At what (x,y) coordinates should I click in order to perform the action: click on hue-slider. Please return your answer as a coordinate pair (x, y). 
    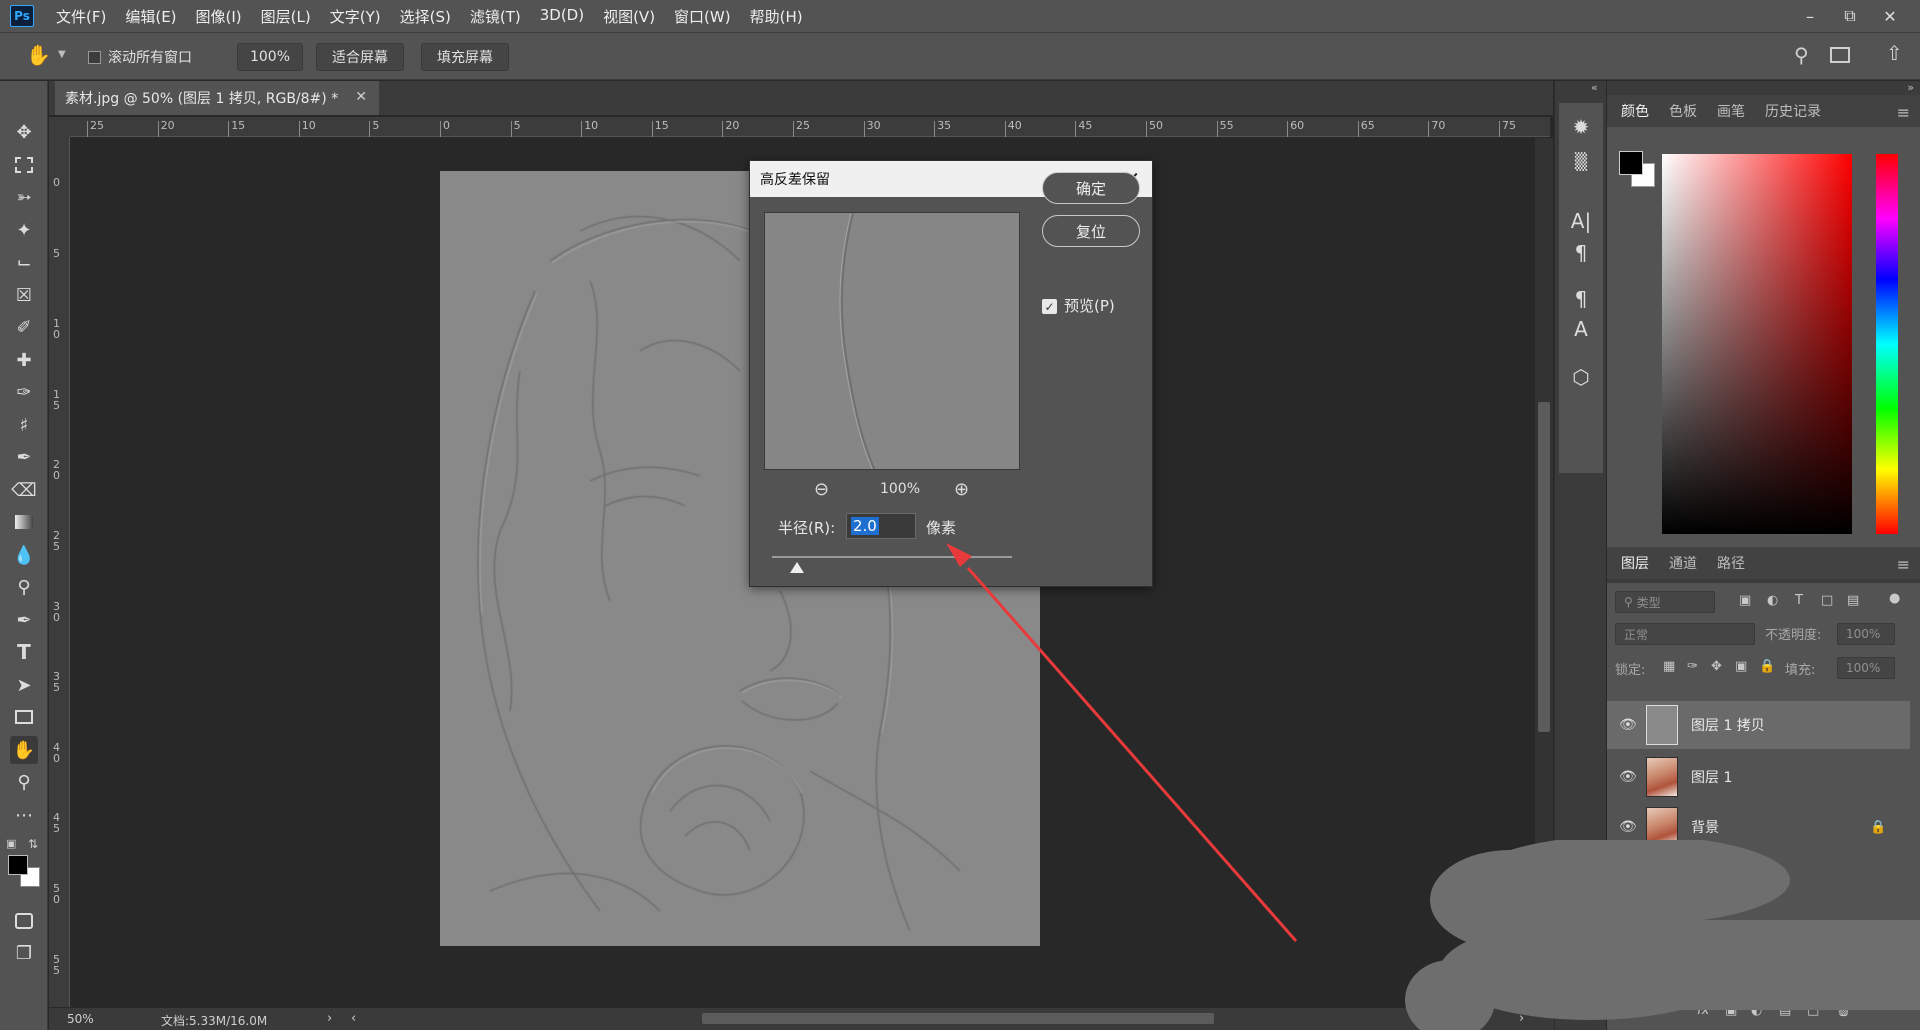
    Looking at the image, I should click on (1887, 344).